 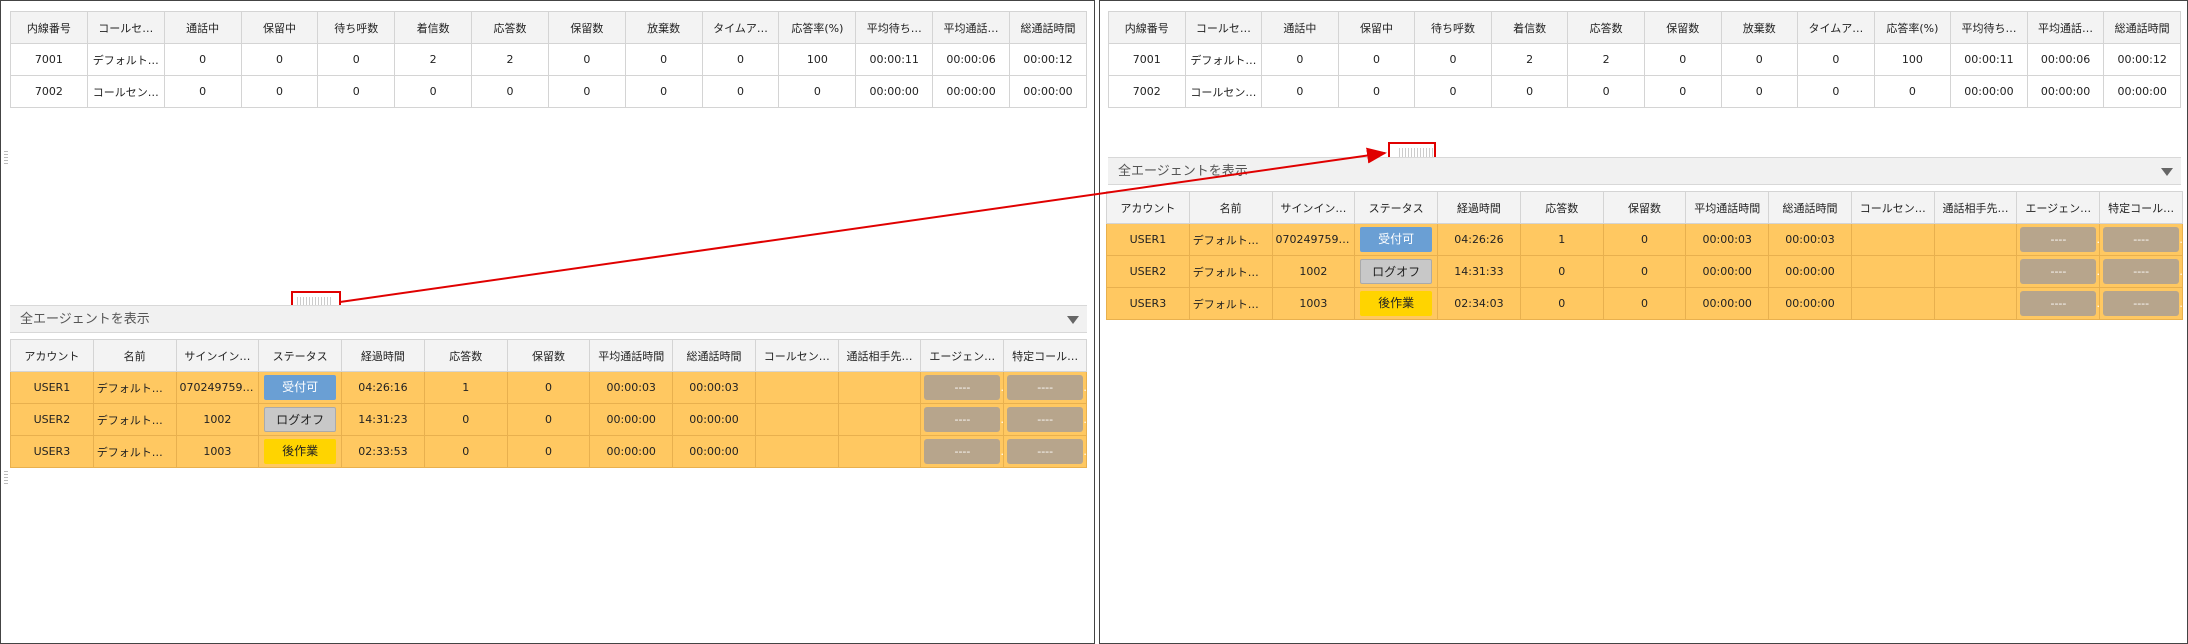 What do you see at coordinates (714, 451) in the screenshot?
I see `agent-total-talk-cell: 00:00:00` at bounding box center [714, 451].